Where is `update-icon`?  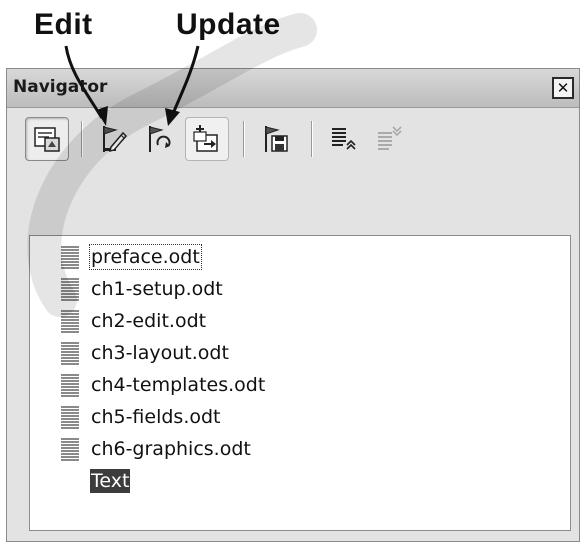 update-icon is located at coordinates (160, 139).